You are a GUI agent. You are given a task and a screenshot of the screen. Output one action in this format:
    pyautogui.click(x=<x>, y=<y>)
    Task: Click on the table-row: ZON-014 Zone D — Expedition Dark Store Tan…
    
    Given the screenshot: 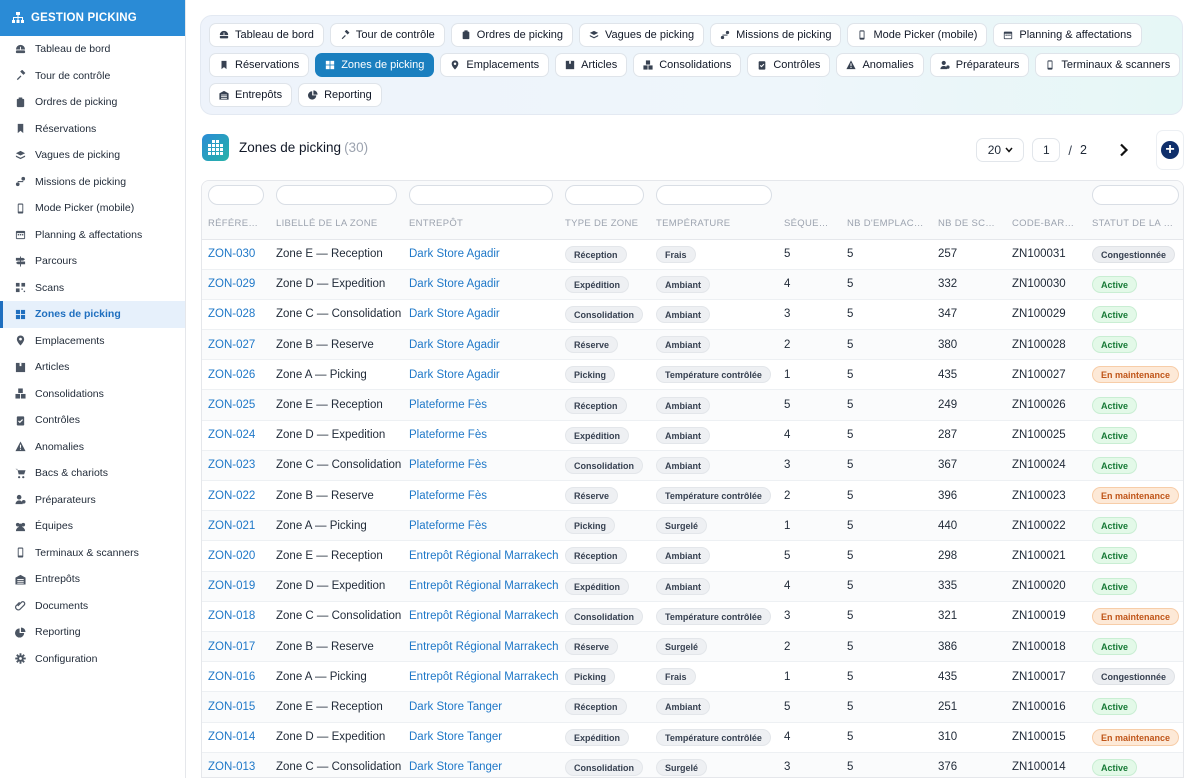 What is the action you would take?
    pyautogui.click(x=692, y=737)
    